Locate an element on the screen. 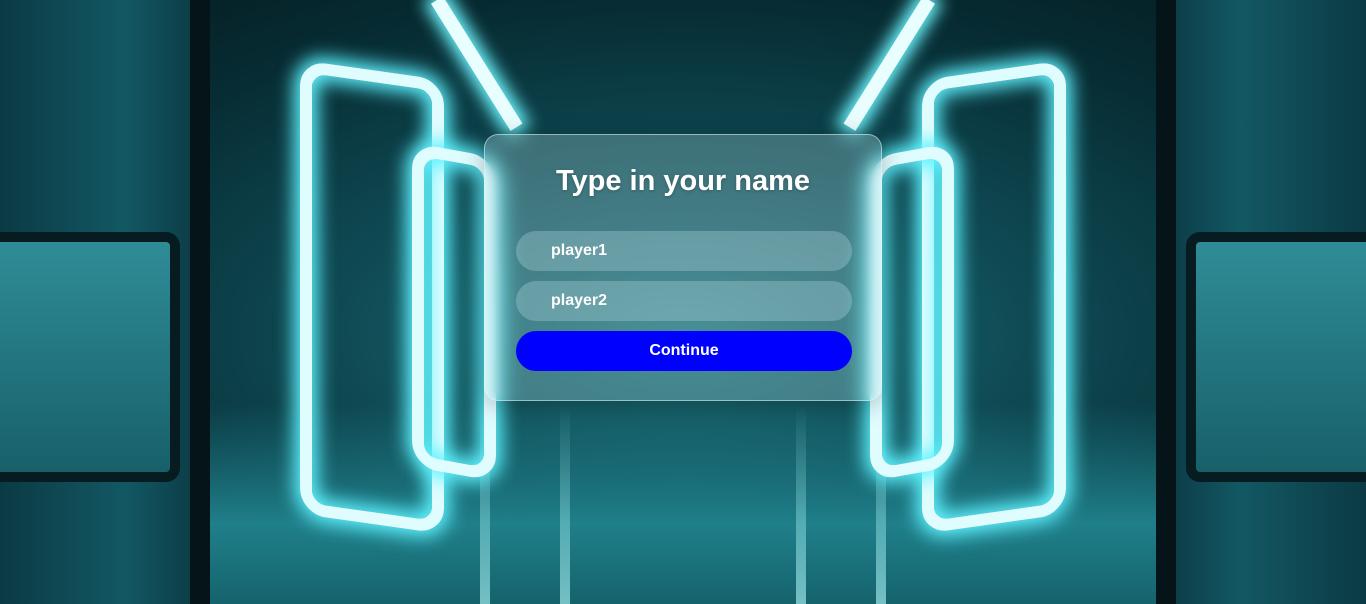 The width and height of the screenshot is (1366, 604). corridor-right-window is located at coordinates (1276, 357).